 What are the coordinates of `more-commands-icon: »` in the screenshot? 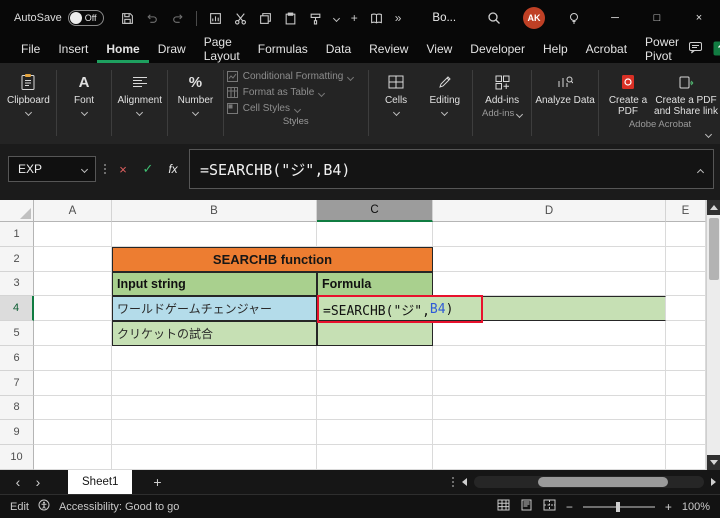 It's located at (398, 18).